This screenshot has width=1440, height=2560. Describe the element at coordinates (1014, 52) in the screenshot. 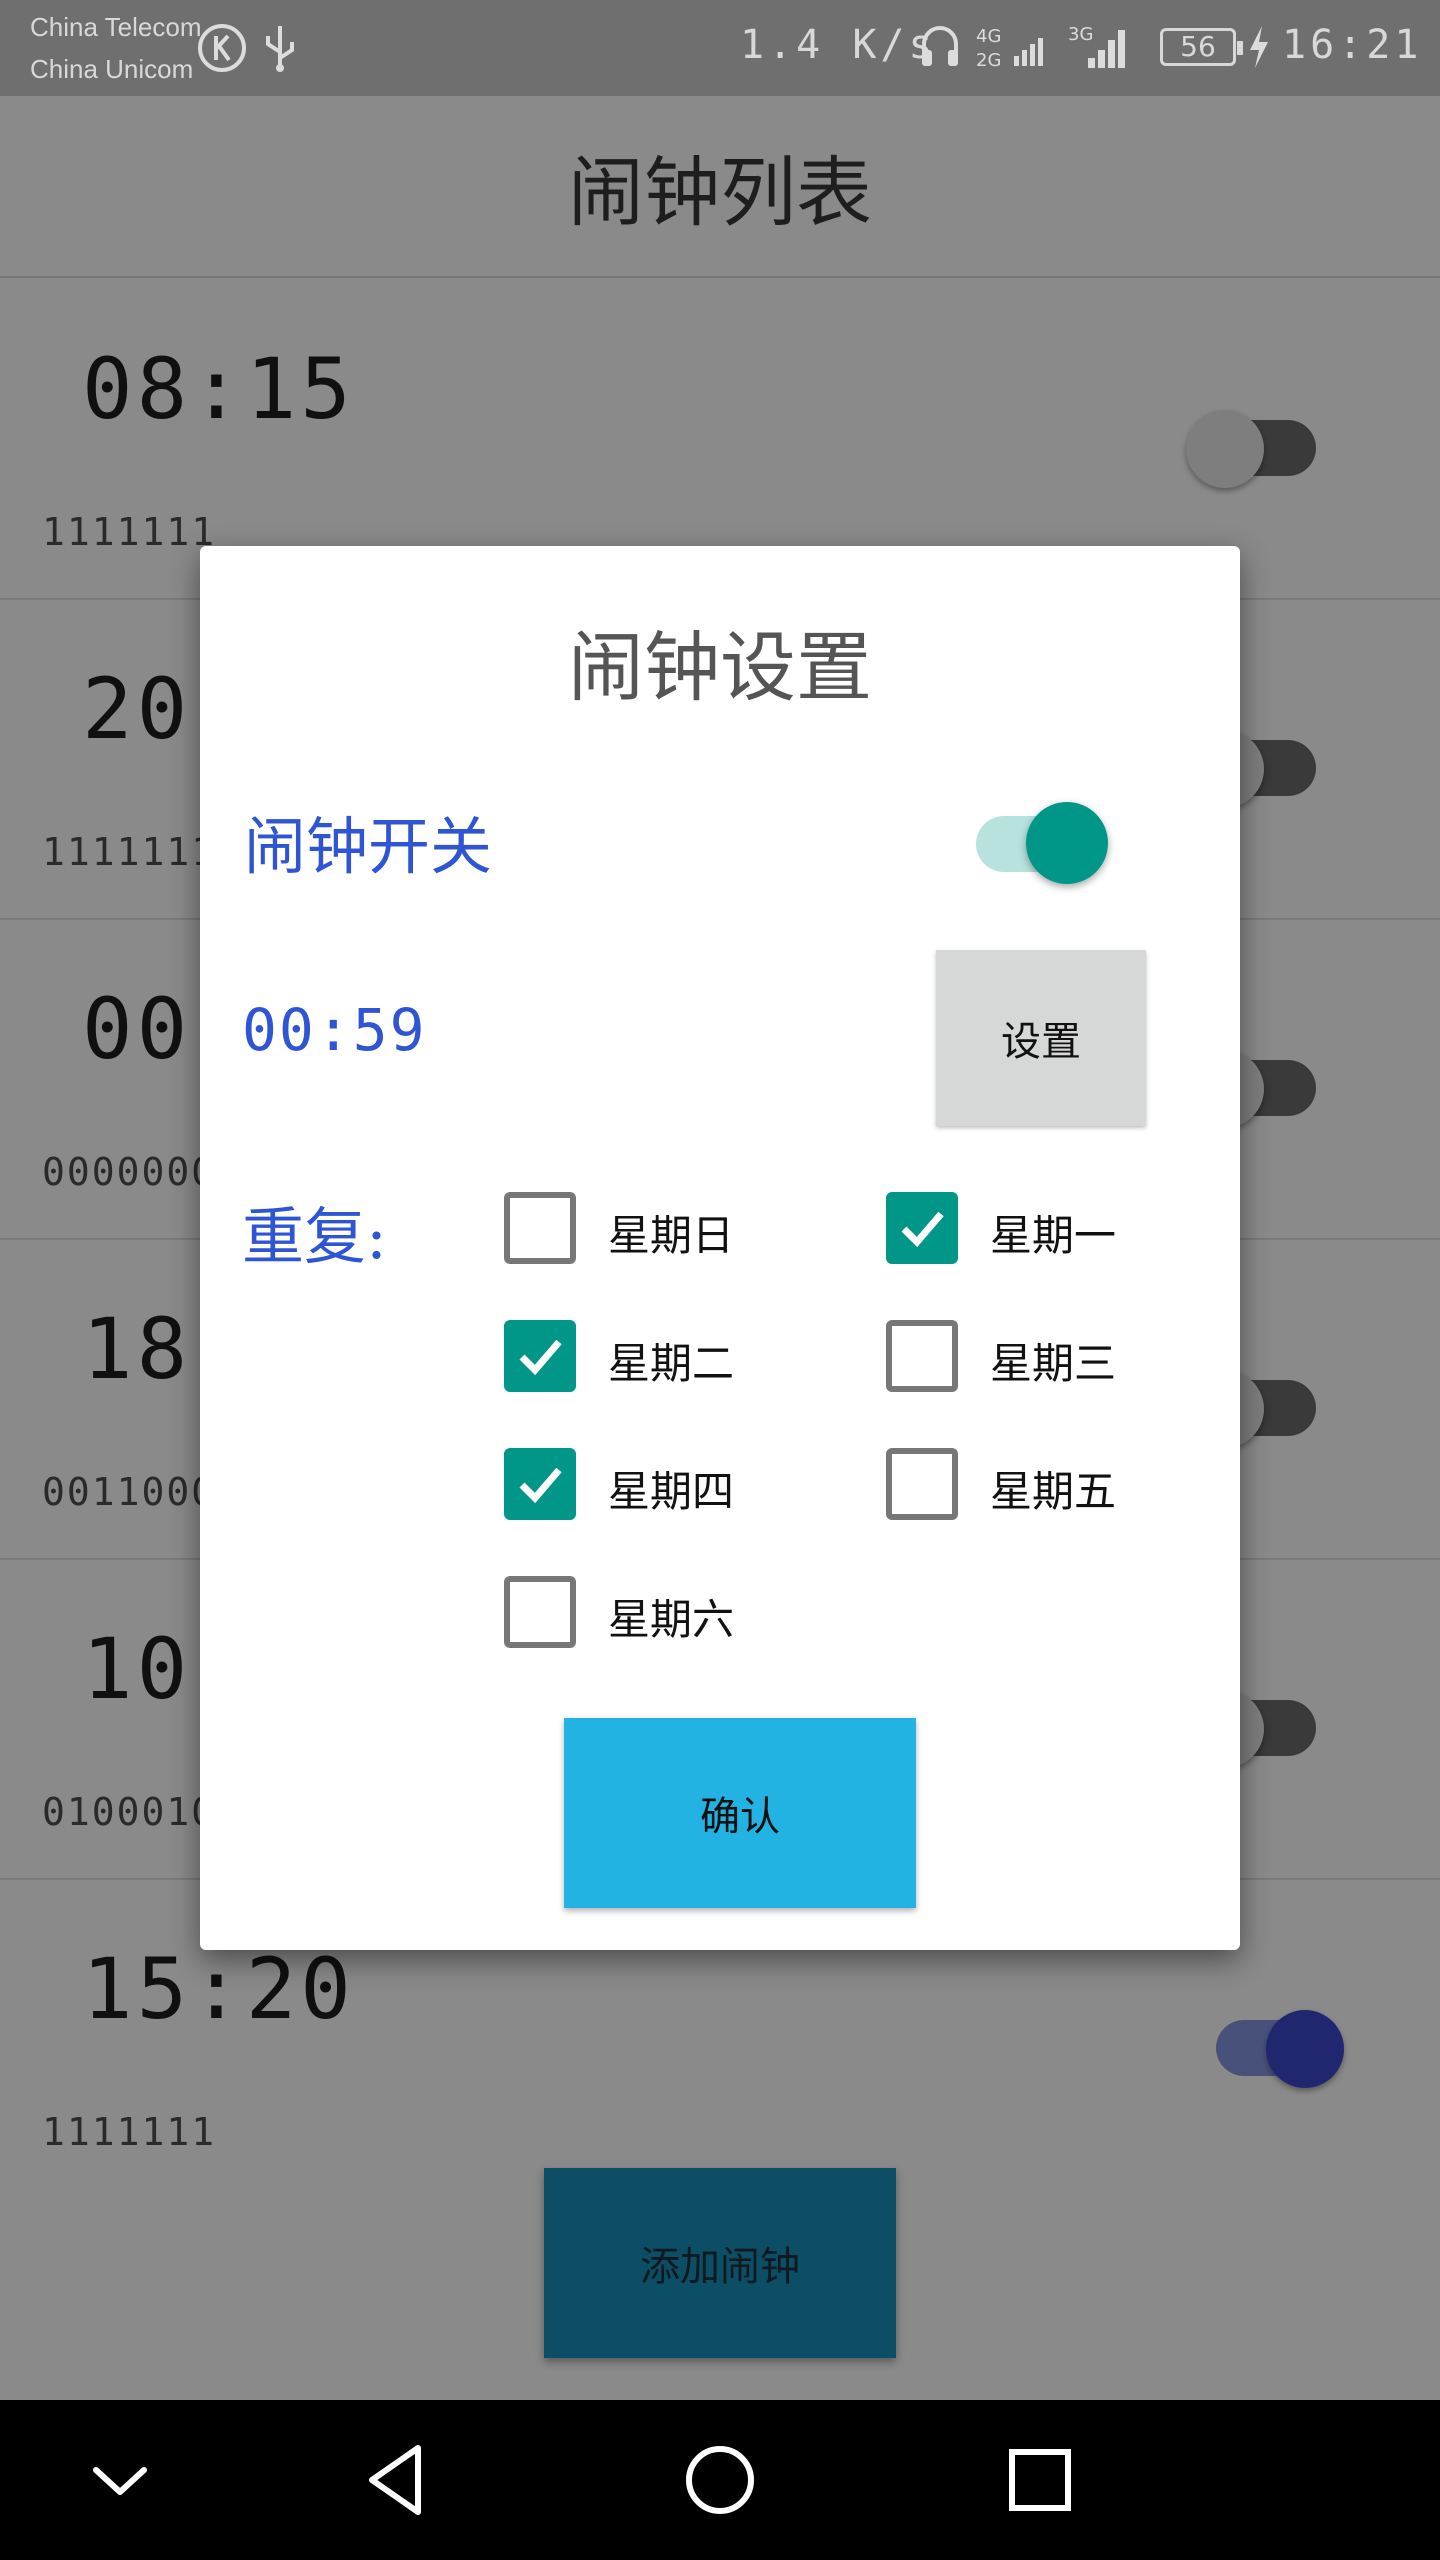

I see `network-4g-icon: 4G 2G` at that location.